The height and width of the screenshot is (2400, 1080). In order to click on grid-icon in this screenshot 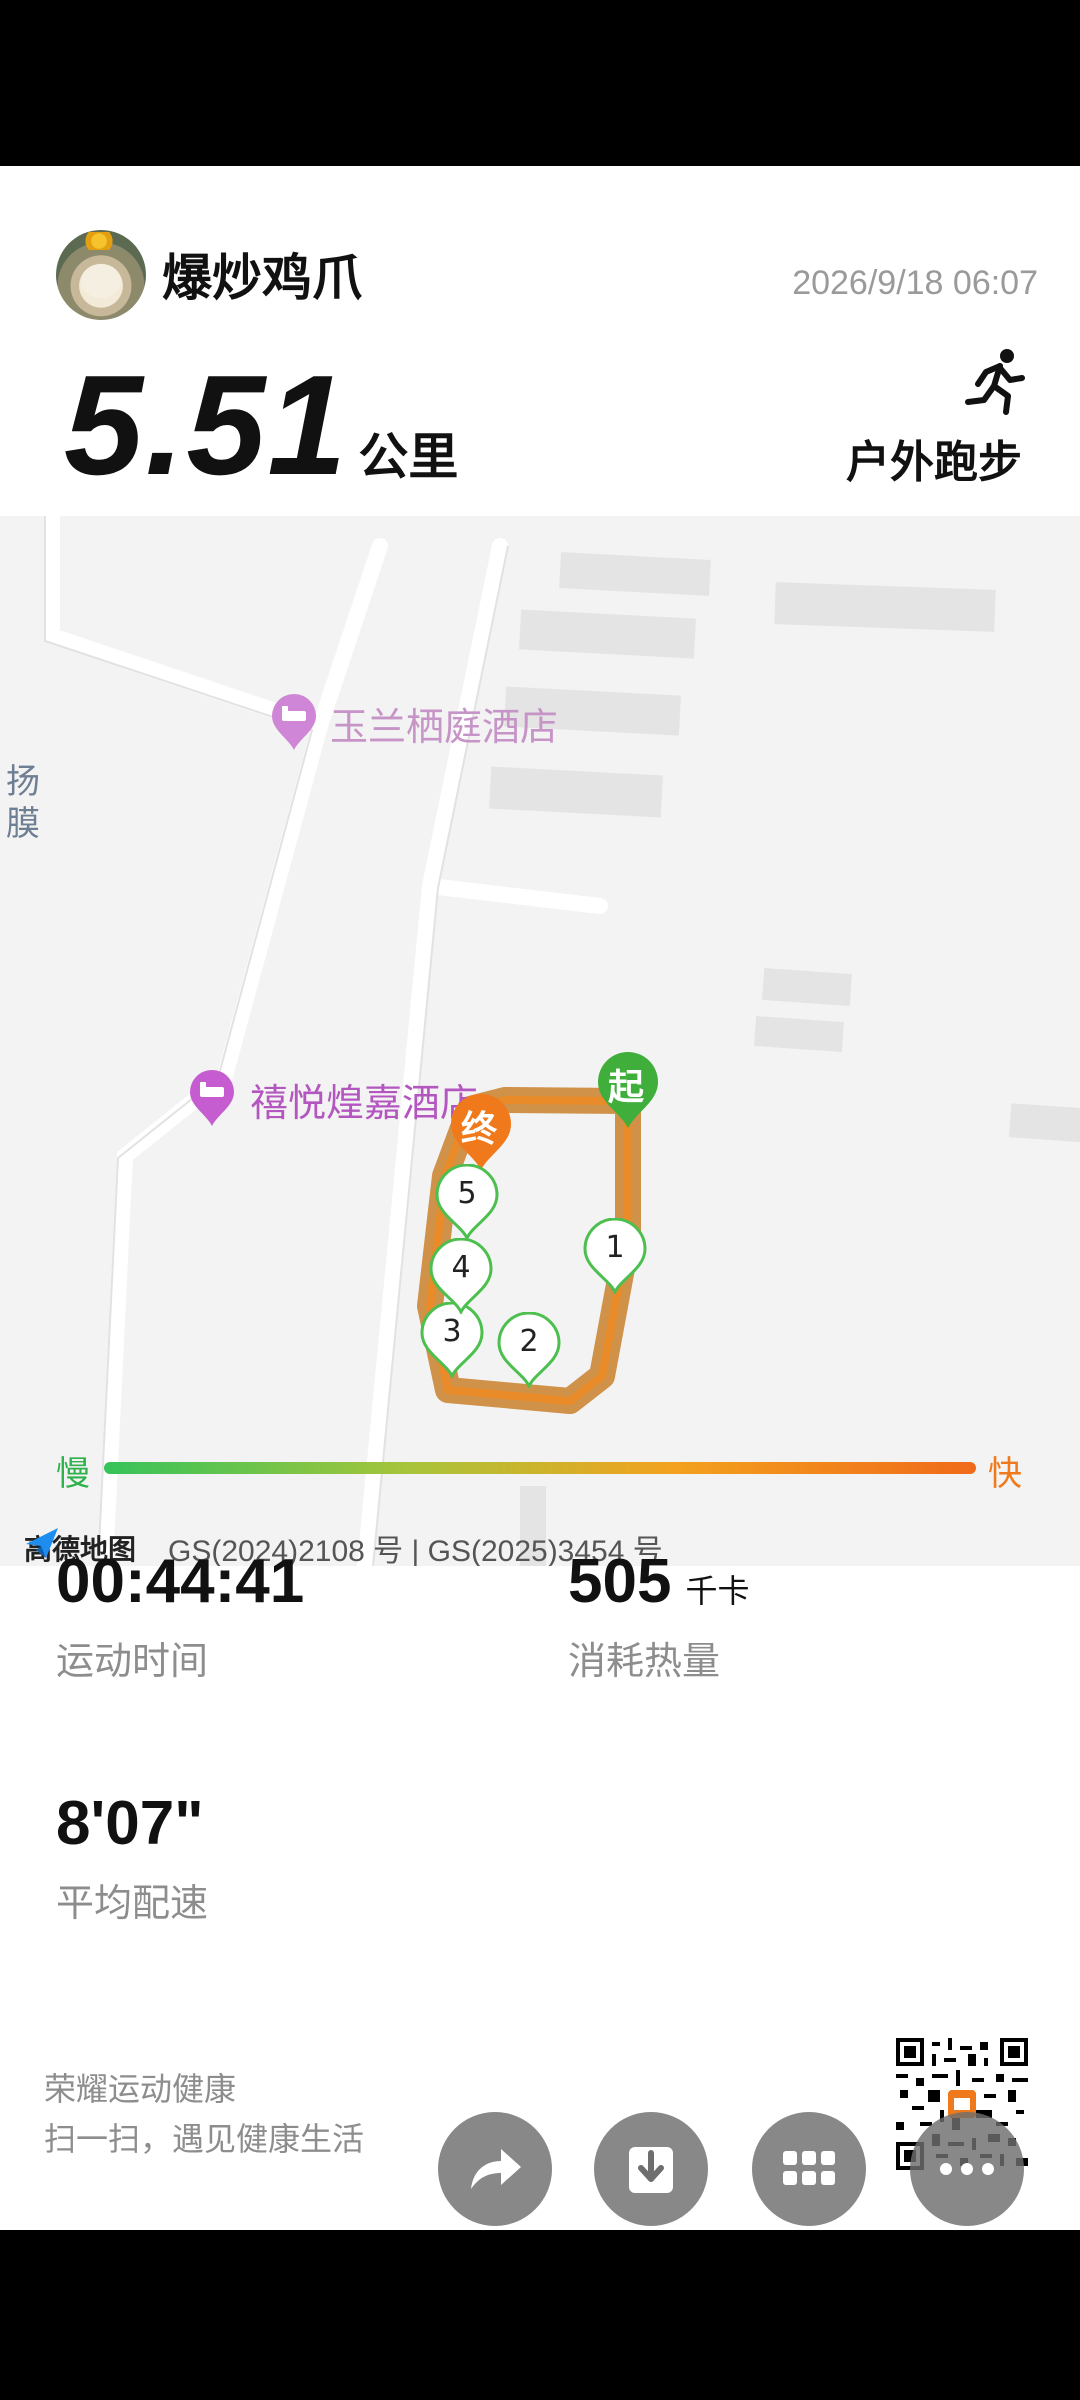, I will do `click(809, 2168)`.